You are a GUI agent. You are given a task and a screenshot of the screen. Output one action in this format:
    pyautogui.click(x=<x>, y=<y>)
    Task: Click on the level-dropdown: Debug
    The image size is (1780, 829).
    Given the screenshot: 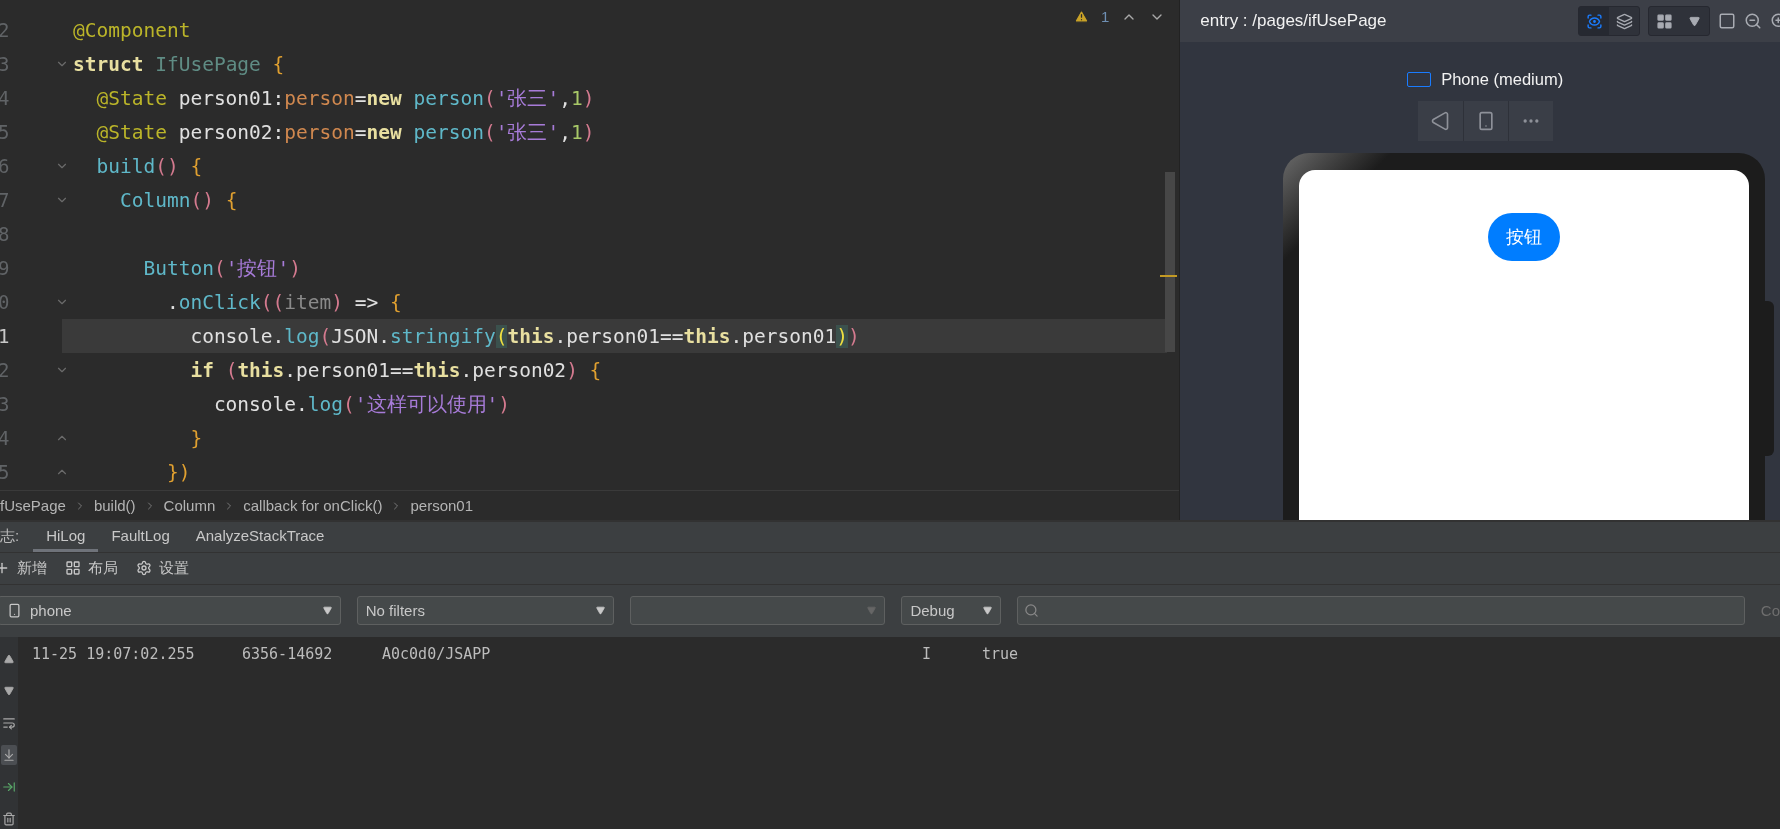 What is the action you would take?
    pyautogui.click(x=951, y=611)
    